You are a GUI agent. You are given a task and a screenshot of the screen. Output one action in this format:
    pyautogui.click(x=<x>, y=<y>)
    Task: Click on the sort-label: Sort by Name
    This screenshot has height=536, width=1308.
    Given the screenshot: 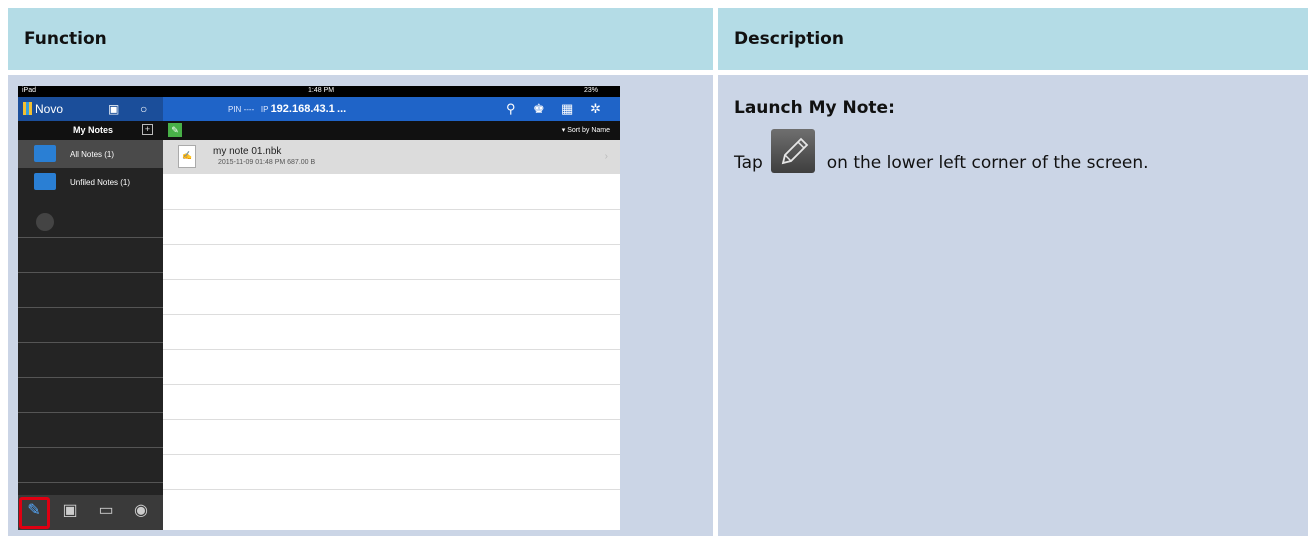 What is the action you would take?
    pyautogui.click(x=588, y=130)
    